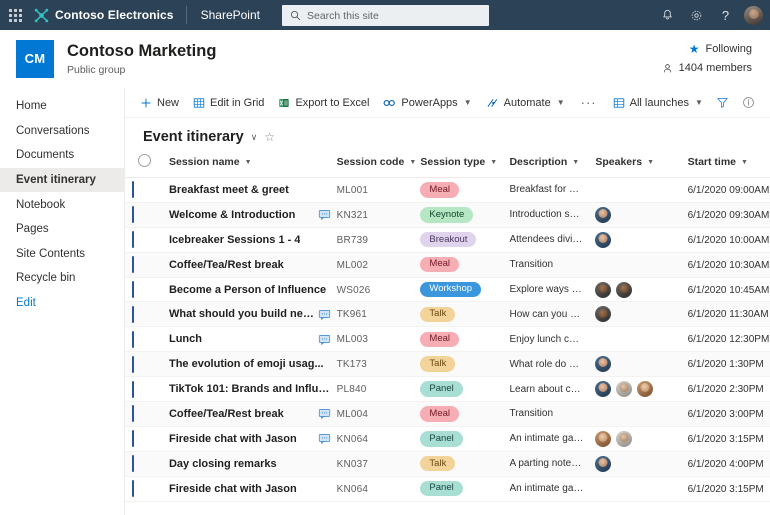  What do you see at coordinates (62, 180) in the screenshot?
I see `sidebar-item-event-itinerary: Event itinerary` at bounding box center [62, 180].